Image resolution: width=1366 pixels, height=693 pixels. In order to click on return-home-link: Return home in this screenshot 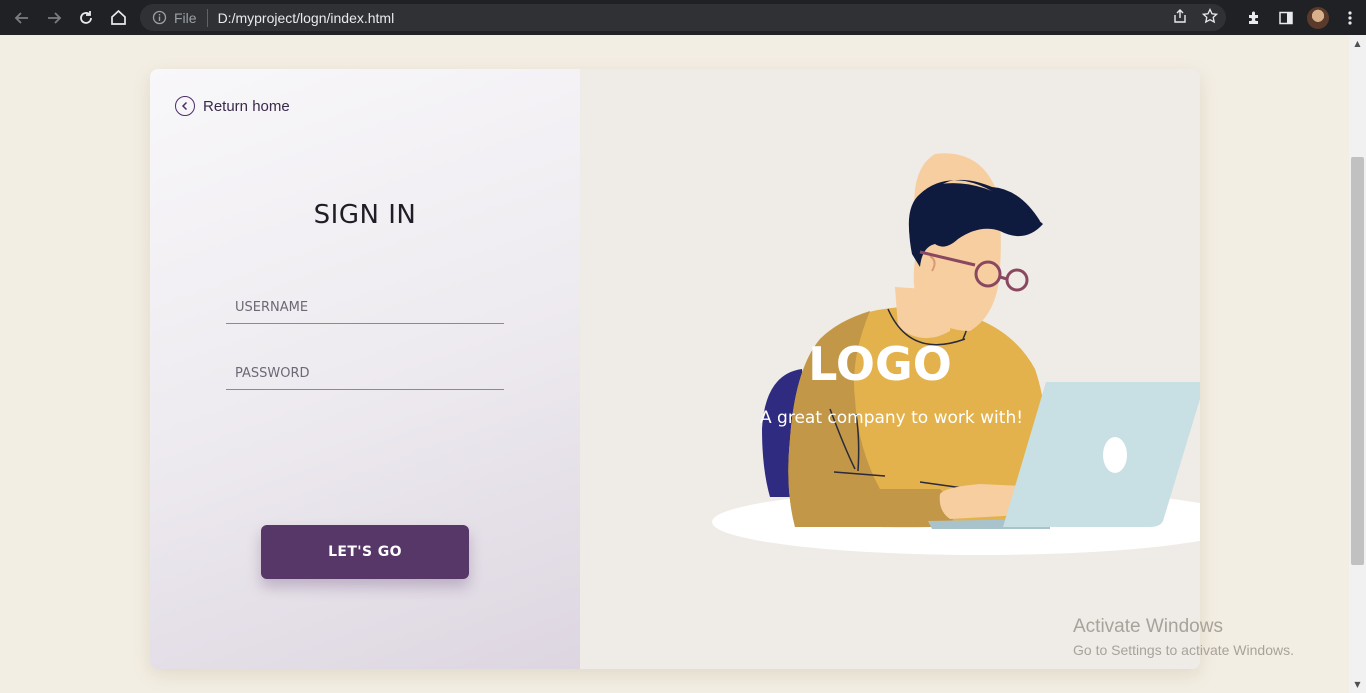, I will do `click(232, 106)`.